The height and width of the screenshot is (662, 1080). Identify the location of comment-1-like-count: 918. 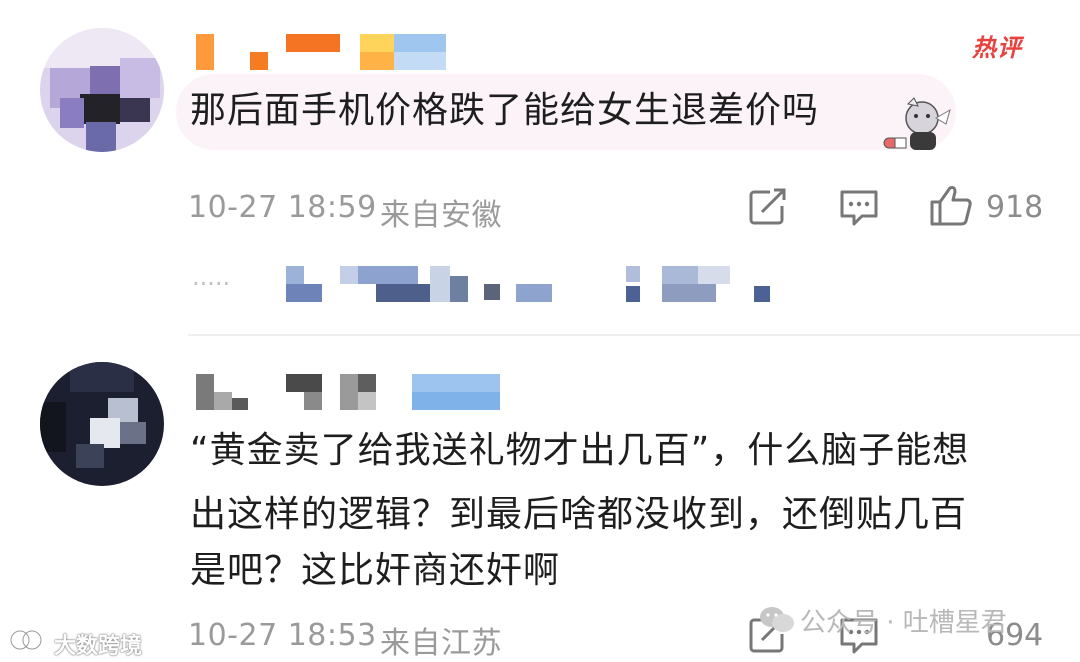
(1015, 207).